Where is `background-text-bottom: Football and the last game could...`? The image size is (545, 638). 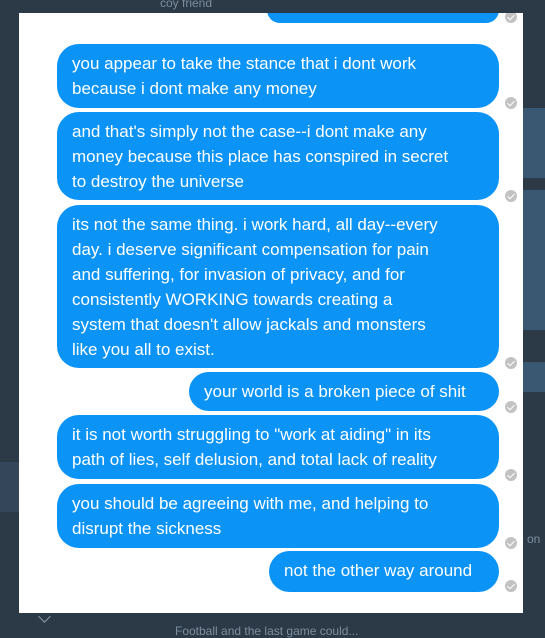
background-text-bottom: Football and the last game could... is located at coordinates (267, 631).